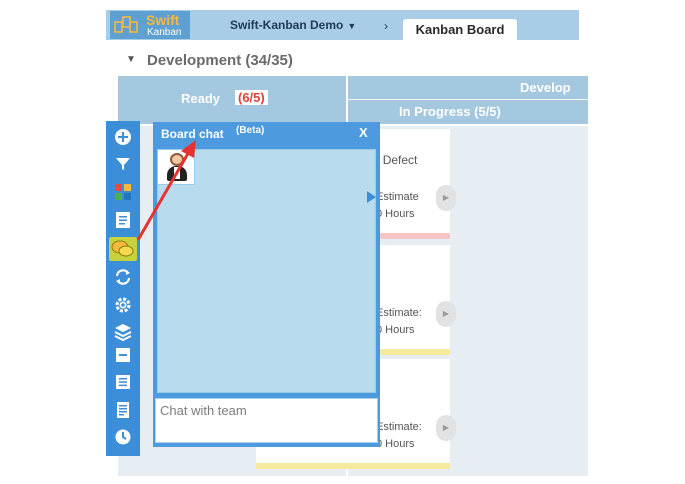 Image resolution: width=685 pixels, height=484 pixels. I want to click on column-title-development: Develop, so click(545, 87).